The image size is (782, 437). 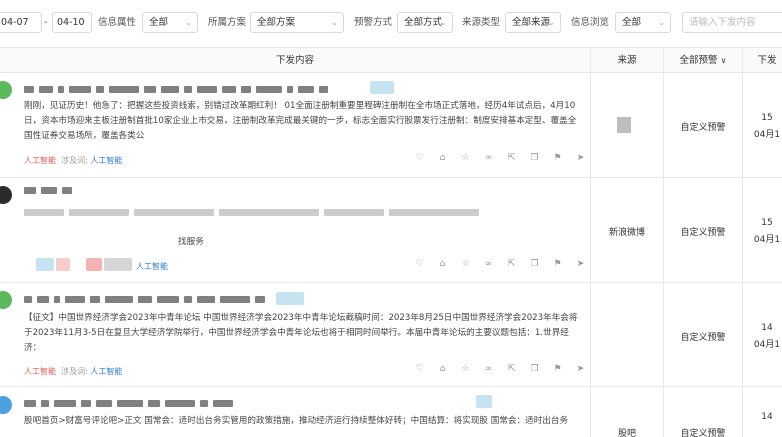 I want to click on chevron-down-icon: ∨, so click(x=723, y=60).